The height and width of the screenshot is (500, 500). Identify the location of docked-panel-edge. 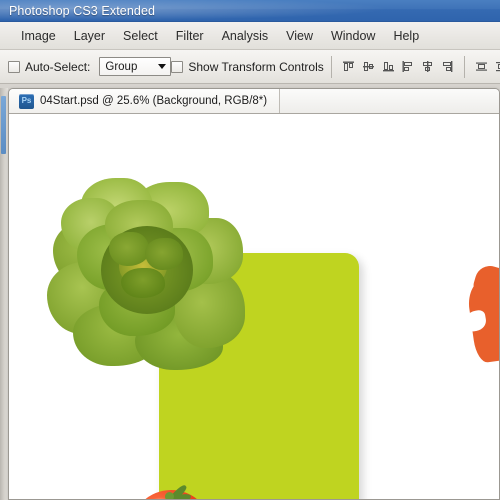
(3, 125).